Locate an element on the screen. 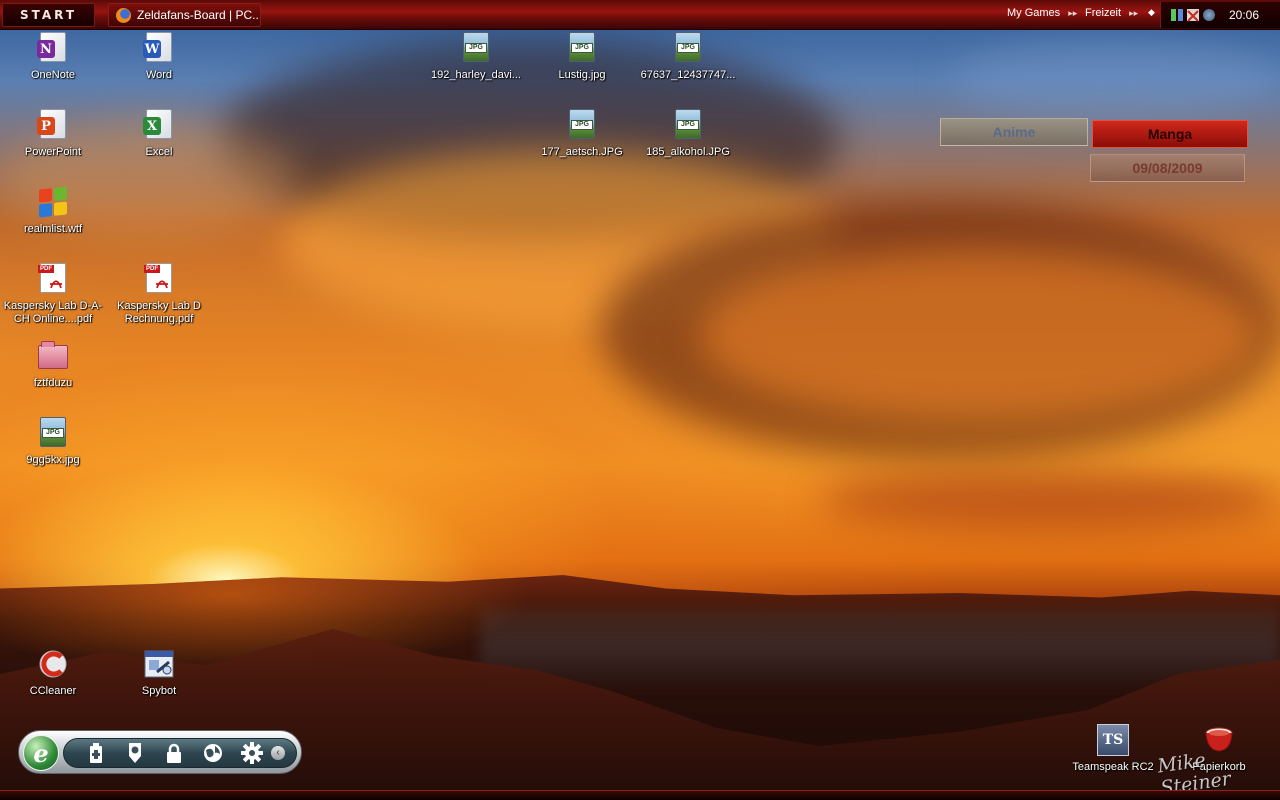  dock-collapse-icon: ‹ is located at coordinates (278, 753).